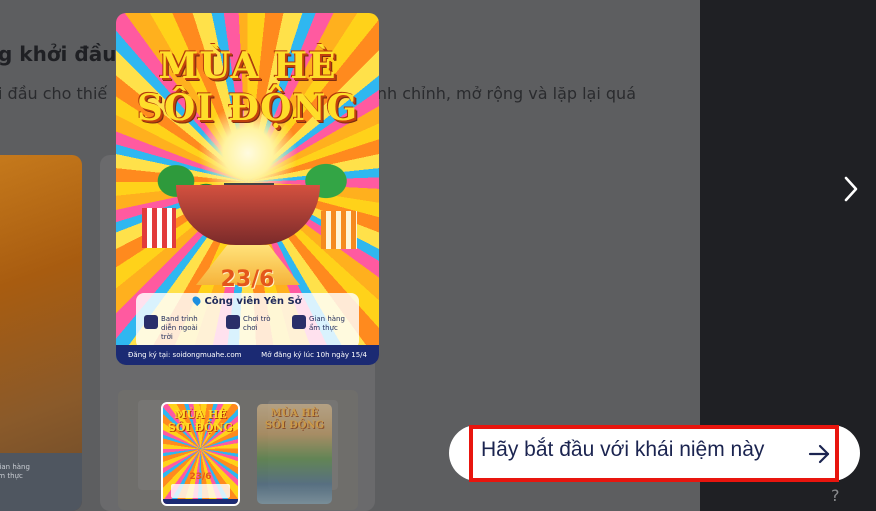 The height and width of the screenshot is (511, 876). I want to click on poster-location-text: Công viên Yên Sở, so click(253, 301).